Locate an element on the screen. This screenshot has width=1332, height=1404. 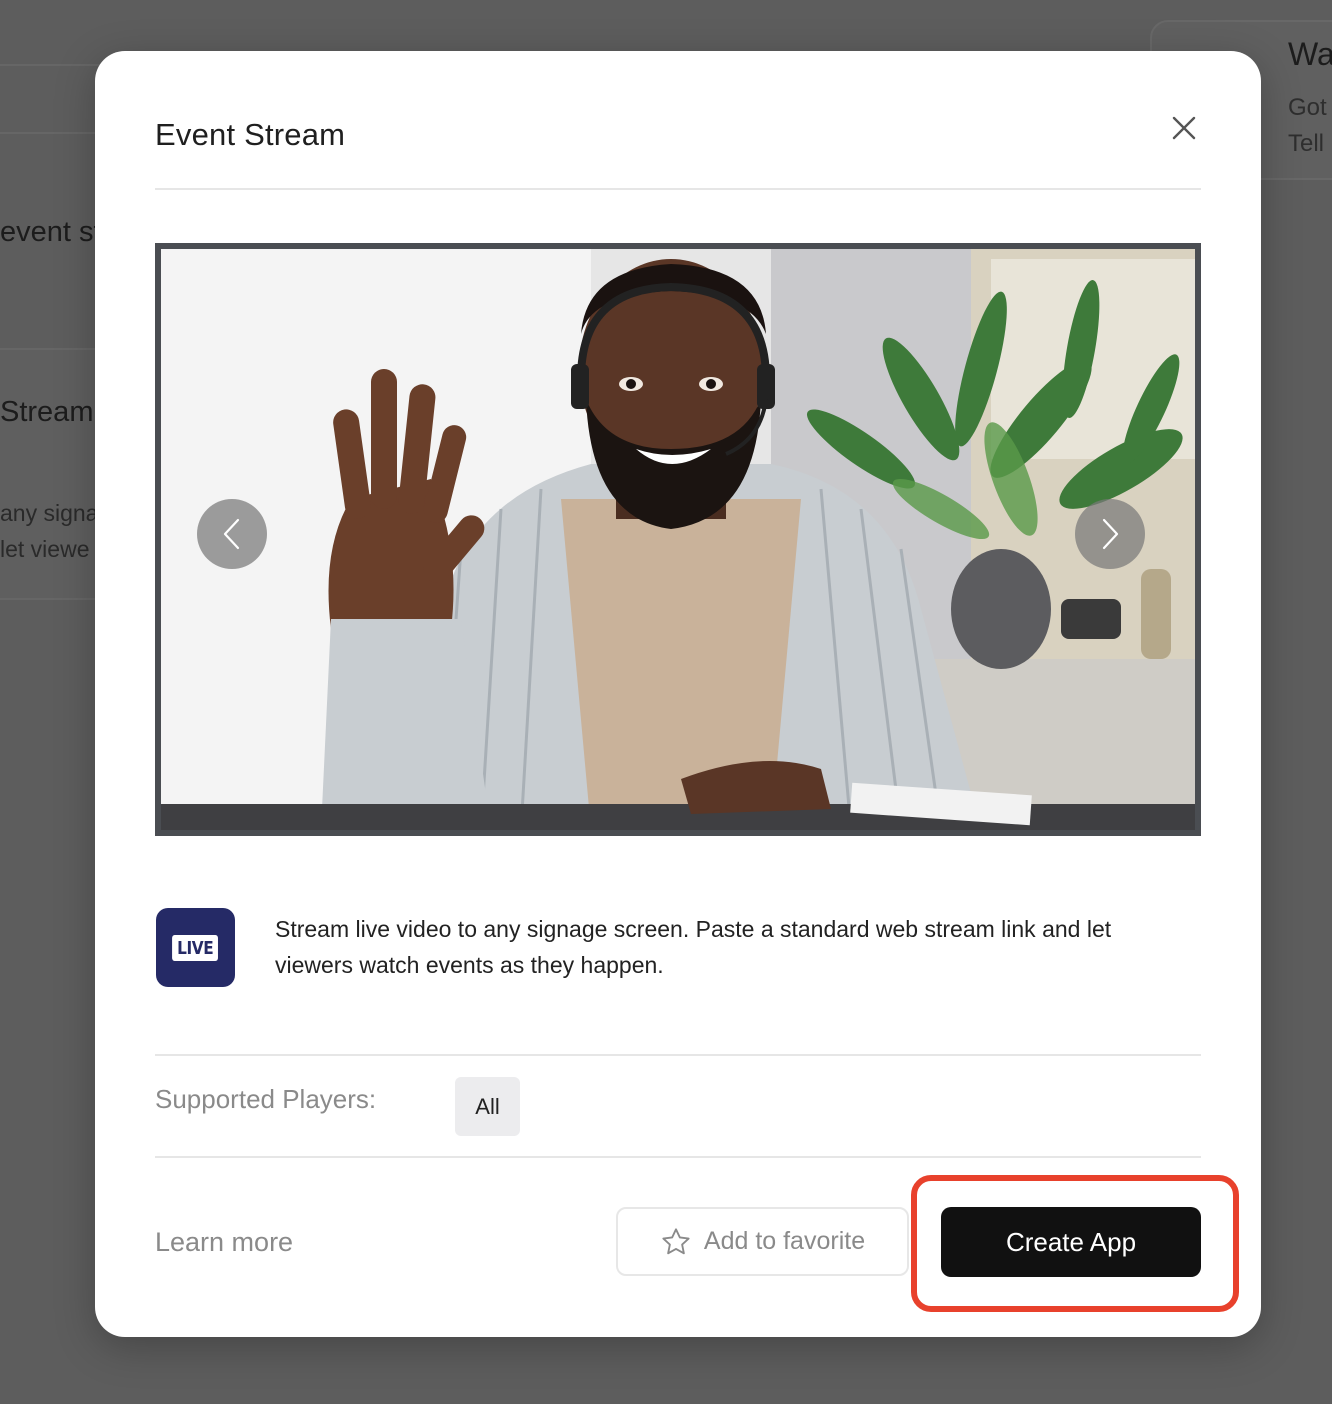
close-icon is located at coordinates (1184, 128).